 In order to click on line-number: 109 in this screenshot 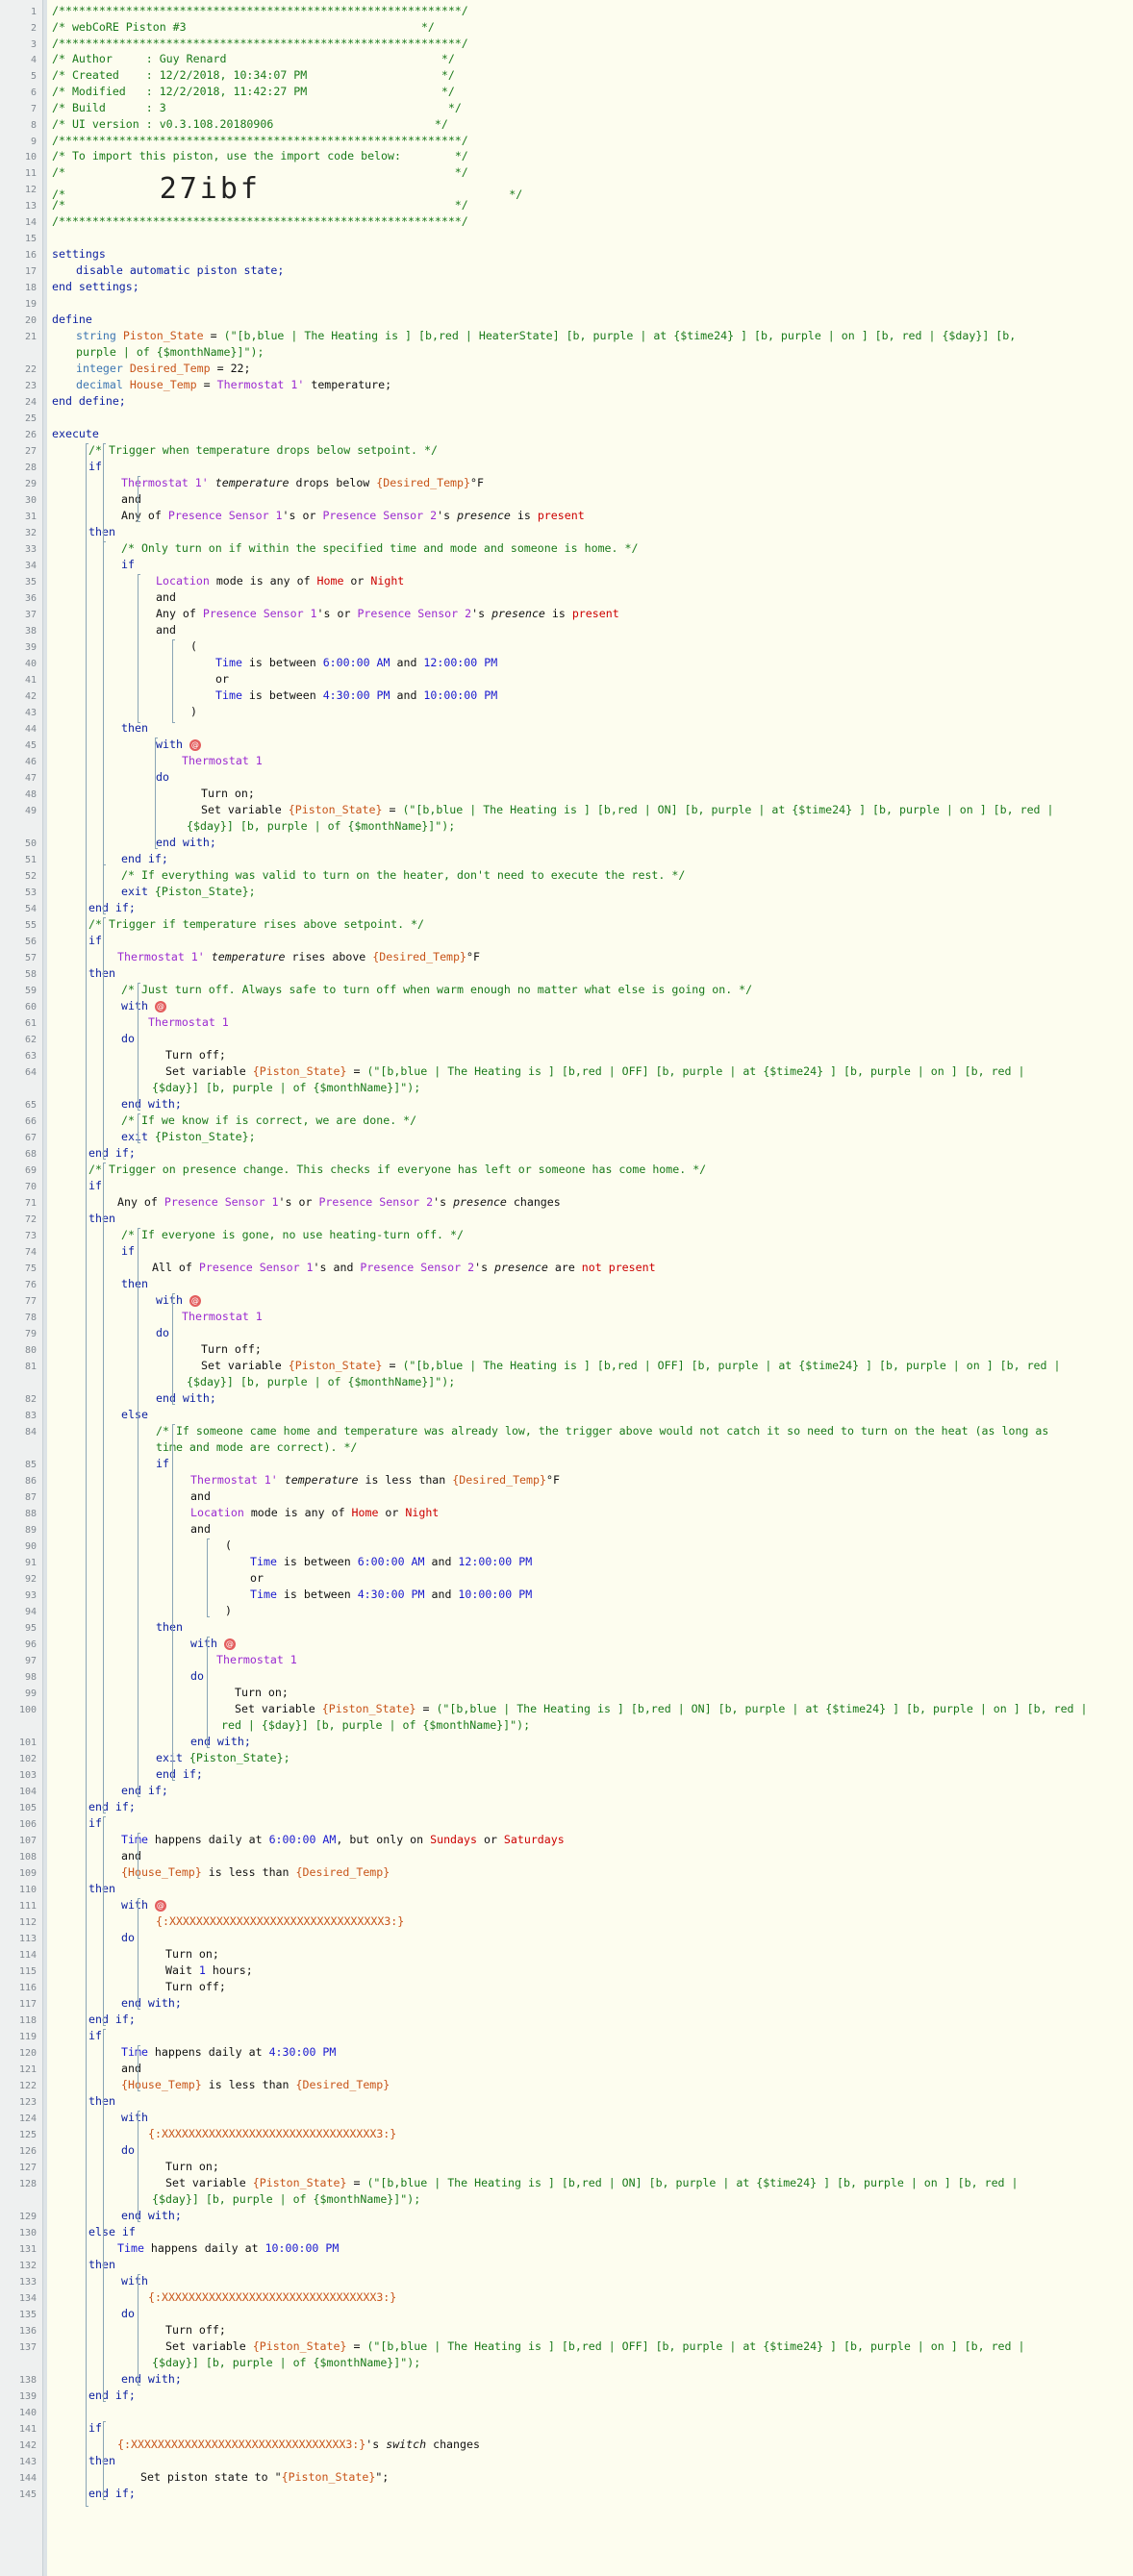, I will do `click(28, 1873)`.